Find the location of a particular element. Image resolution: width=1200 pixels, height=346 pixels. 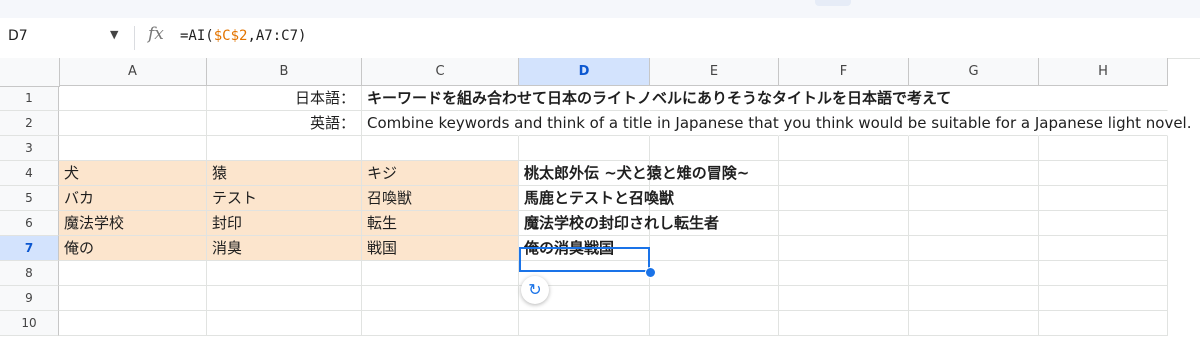

column-header-e: E is located at coordinates (714, 72).